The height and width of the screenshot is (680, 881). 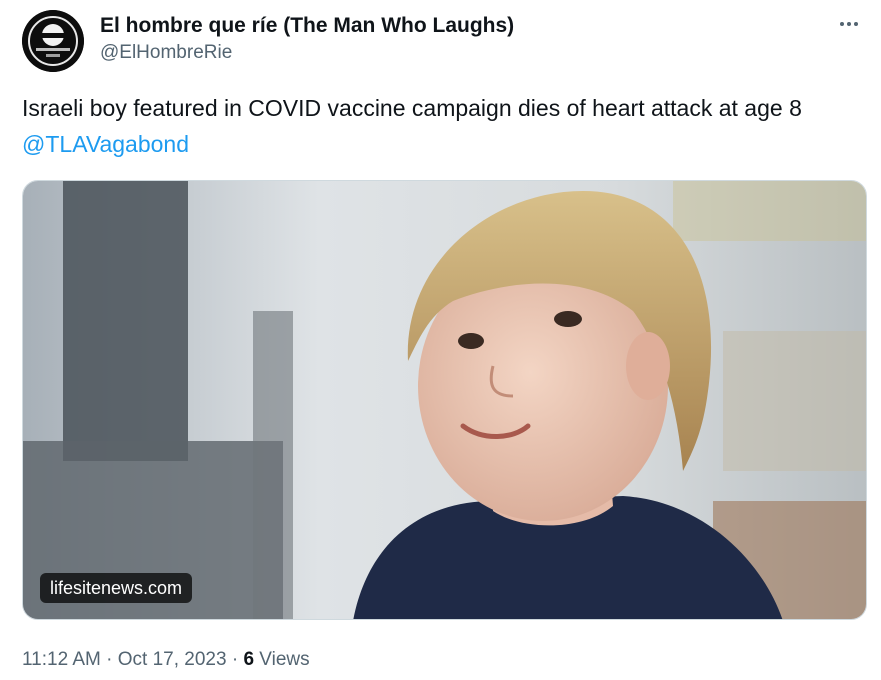 I want to click on views-count: 6, so click(x=248, y=659).